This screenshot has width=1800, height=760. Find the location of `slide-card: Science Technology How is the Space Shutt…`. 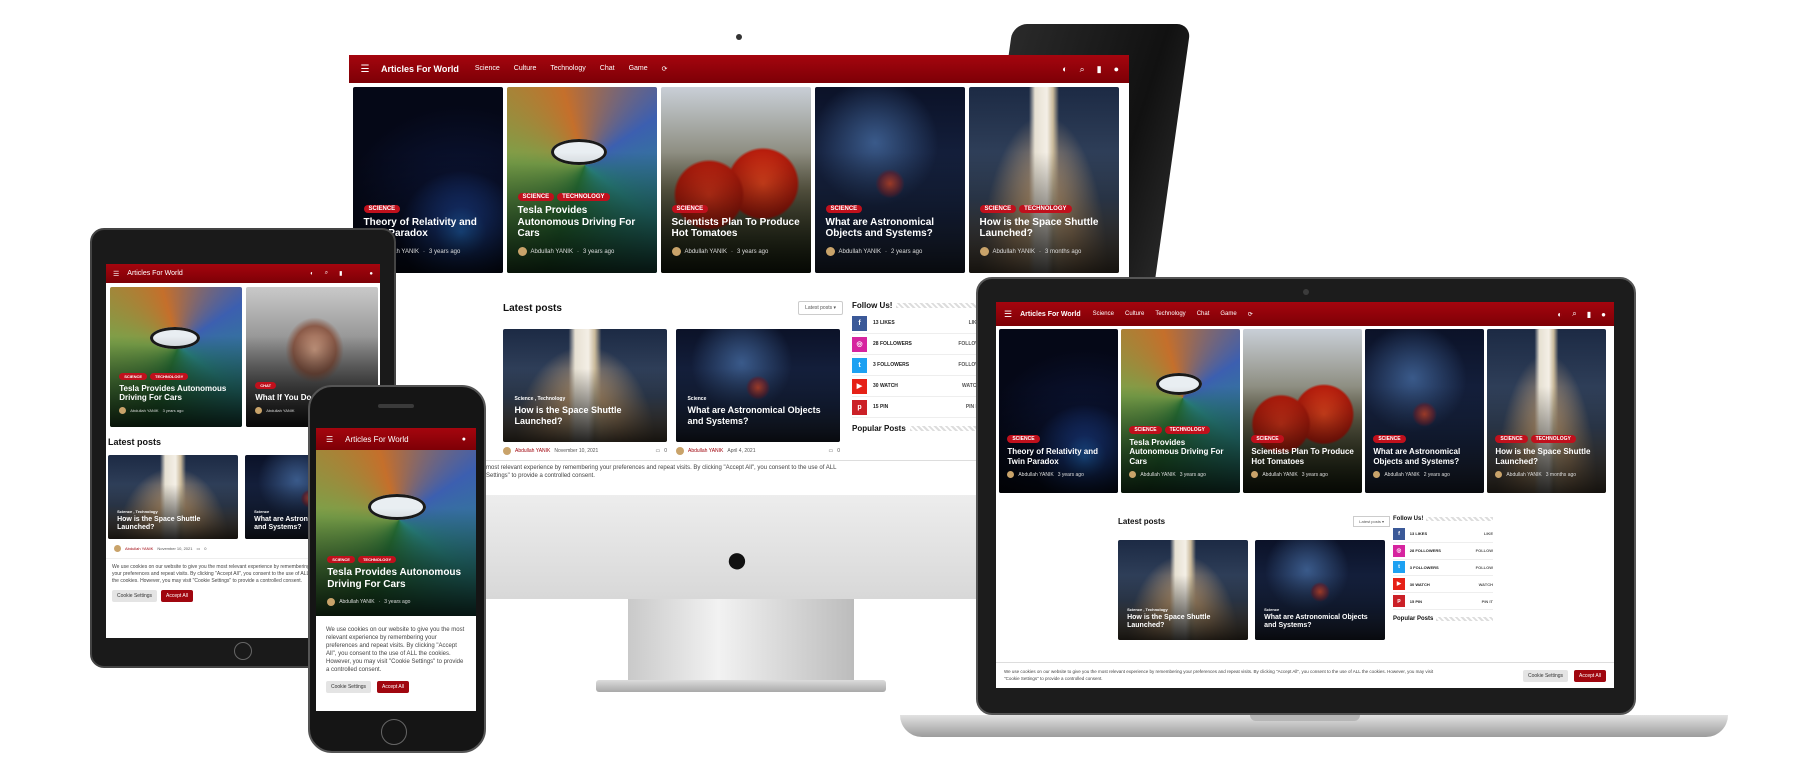

slide-card: Science Technology How is the Space Shutt… is located at coordinates (1044, 180).